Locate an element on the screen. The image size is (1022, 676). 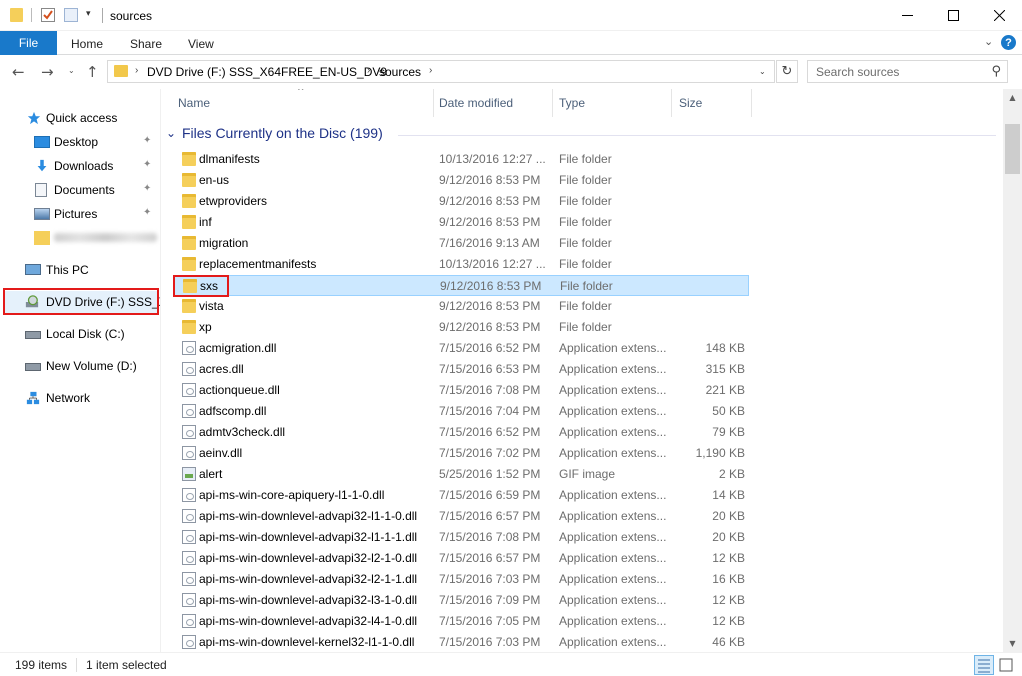
vertical-scrollbar: ▲ ▼ is located at coordinates (1012, 370).